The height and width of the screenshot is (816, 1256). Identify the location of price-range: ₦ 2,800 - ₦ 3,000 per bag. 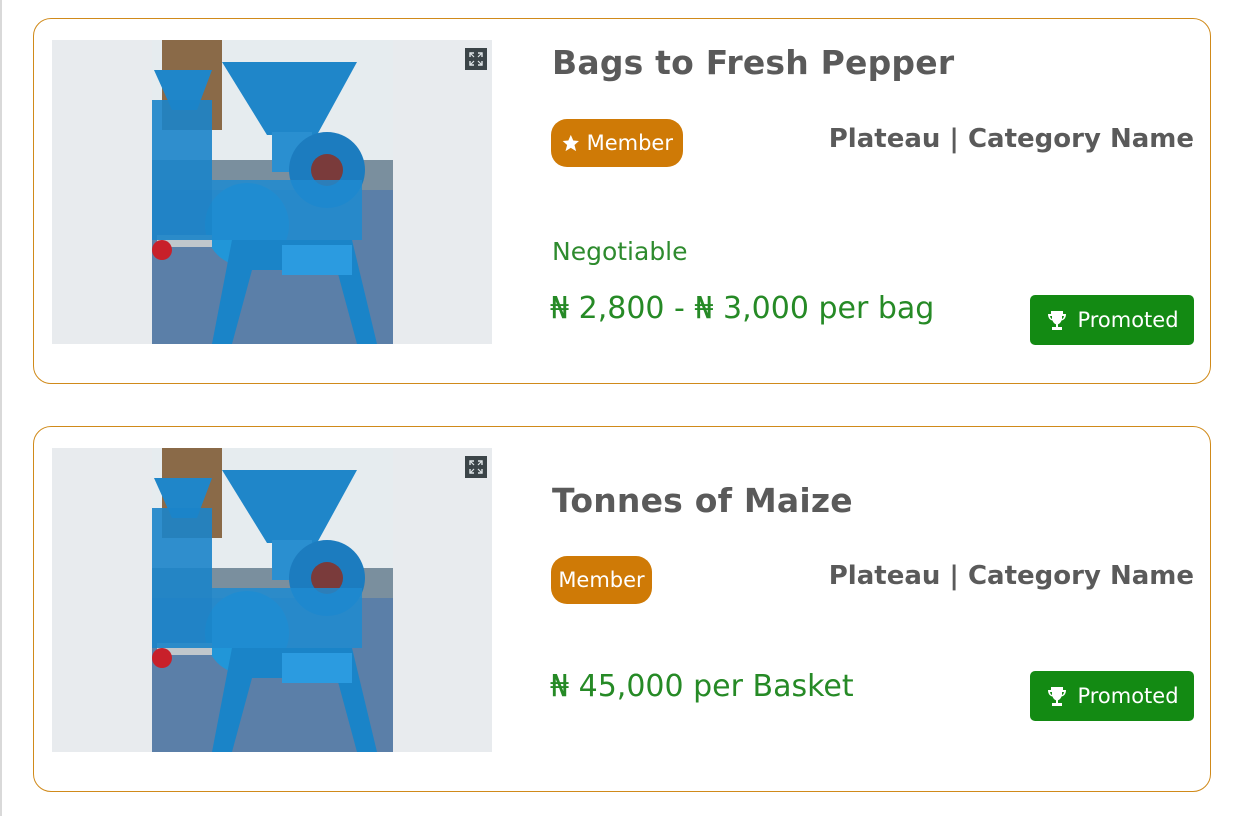
(742, 308).